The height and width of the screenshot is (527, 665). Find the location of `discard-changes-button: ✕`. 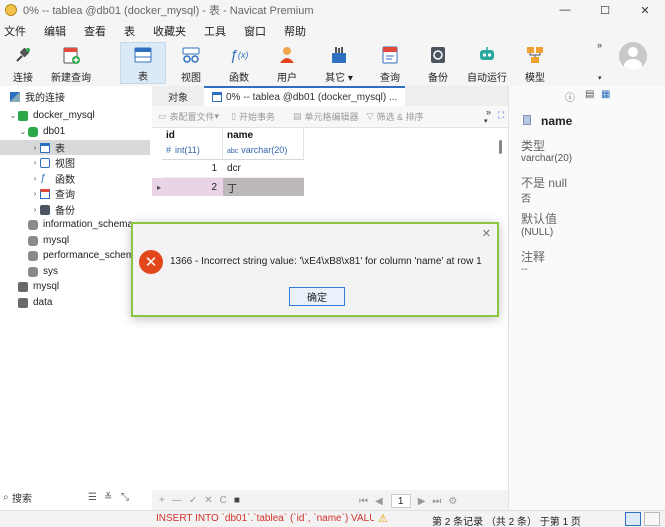

discard-changes-button: ✕ is located at coordinates (208, 500).